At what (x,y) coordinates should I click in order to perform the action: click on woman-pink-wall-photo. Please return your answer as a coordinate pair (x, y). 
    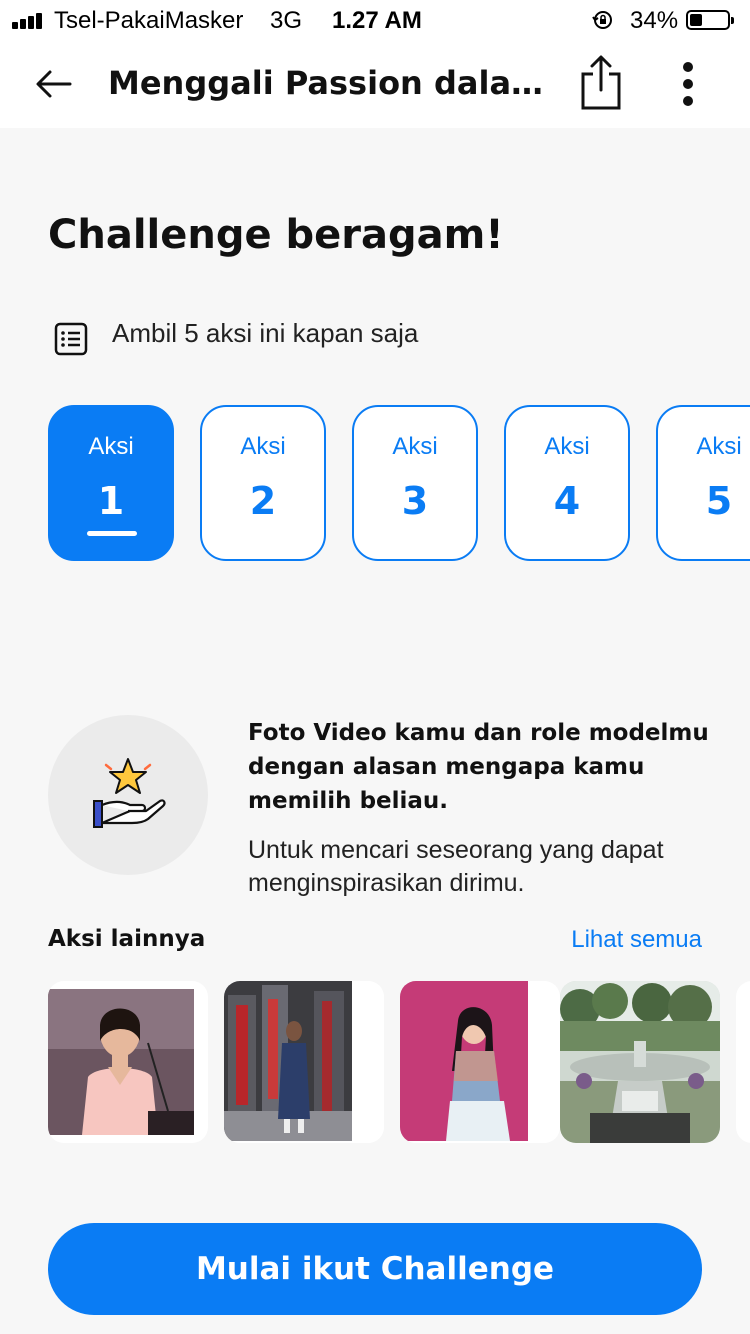
    Looking at the image, I should click on (480, 1062).